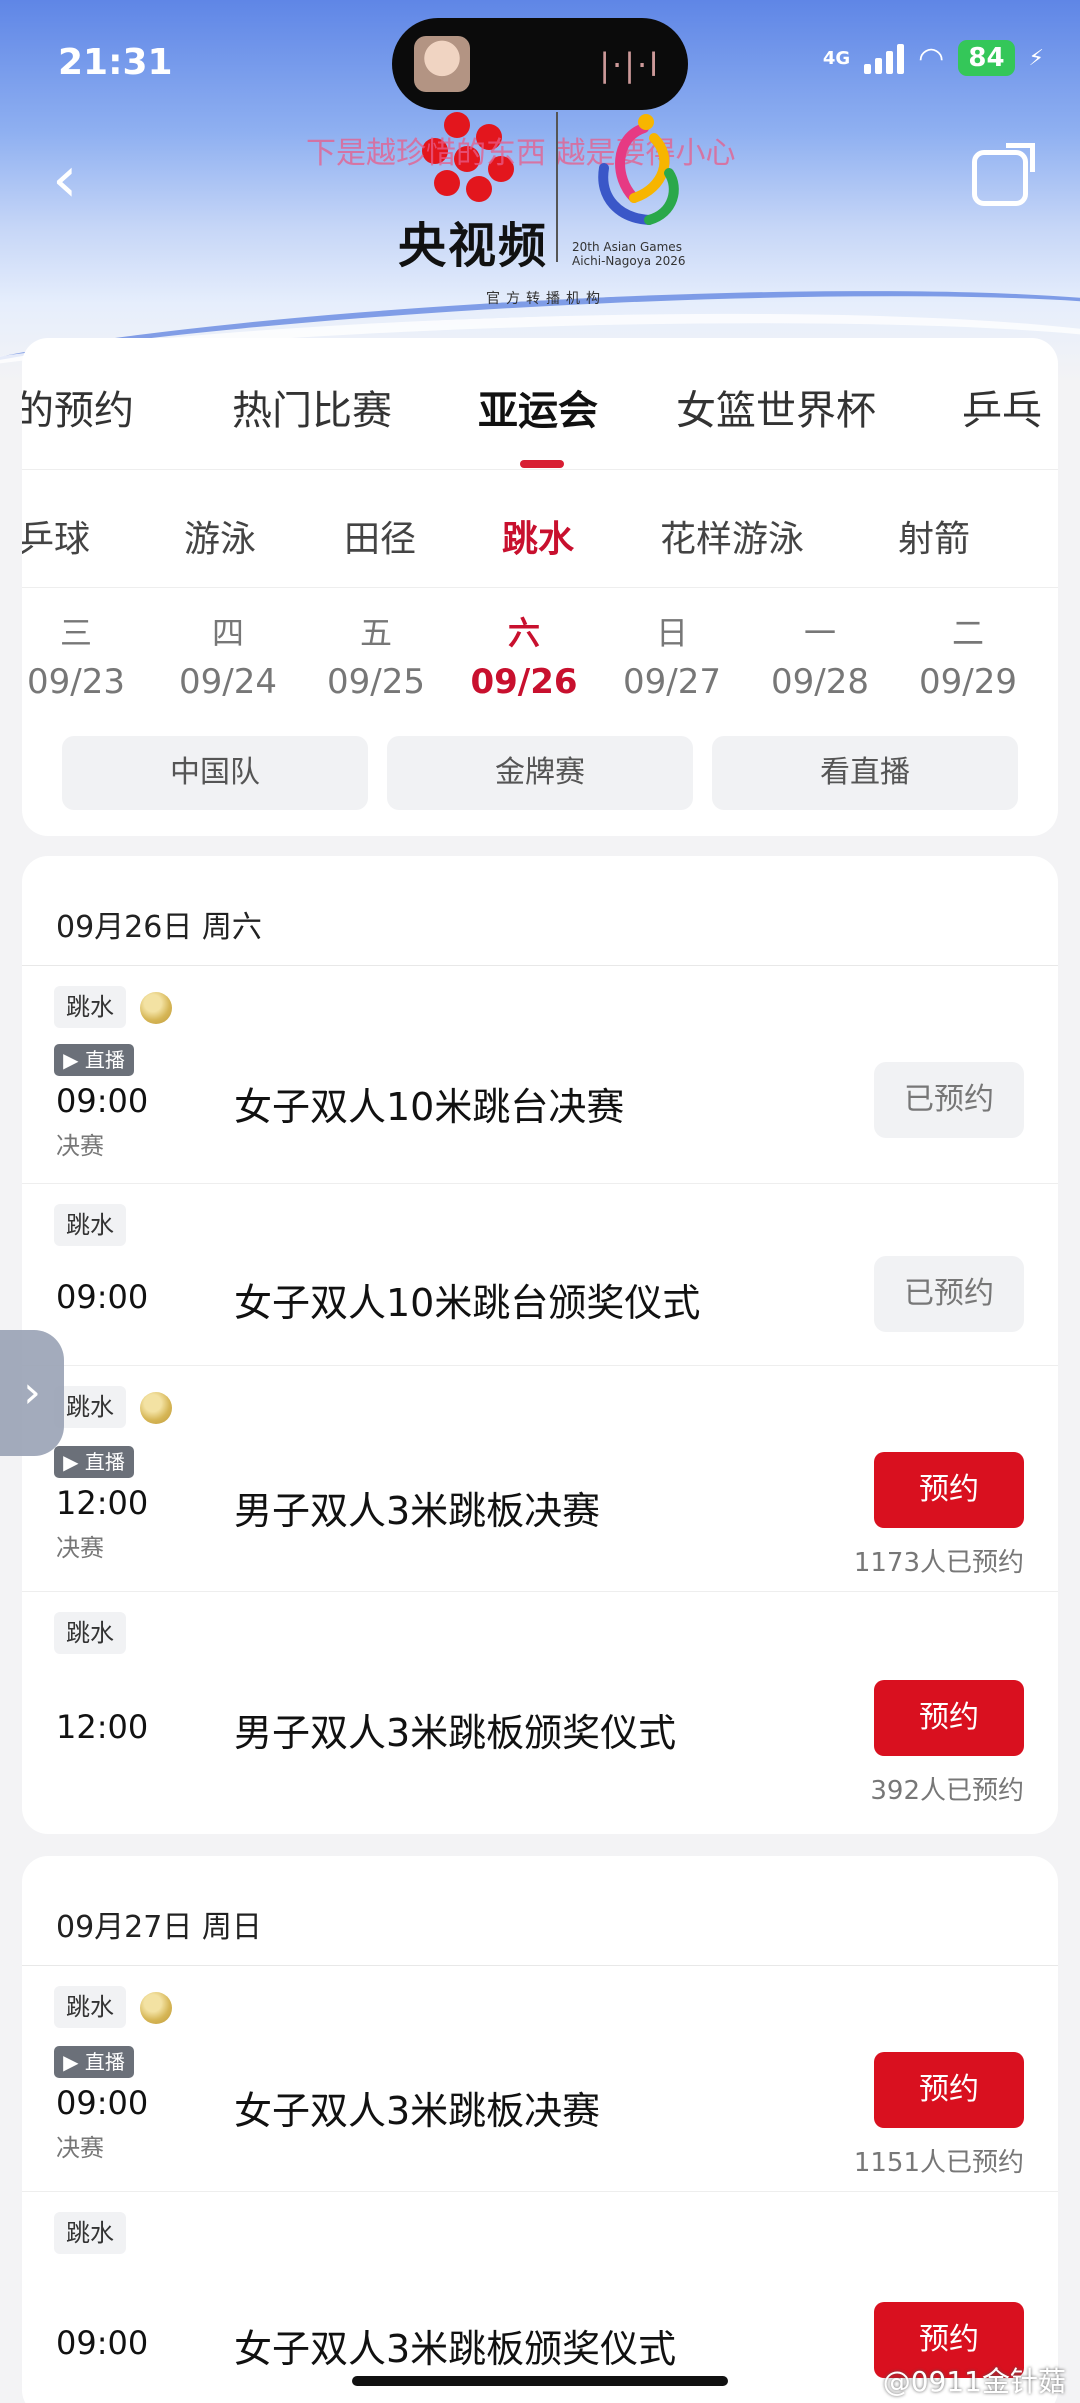 The image size is (1080, 2403). Describe the element at coordinates (968, 655) in the screenshot. I see `date-item: 二 09/29` at that location.